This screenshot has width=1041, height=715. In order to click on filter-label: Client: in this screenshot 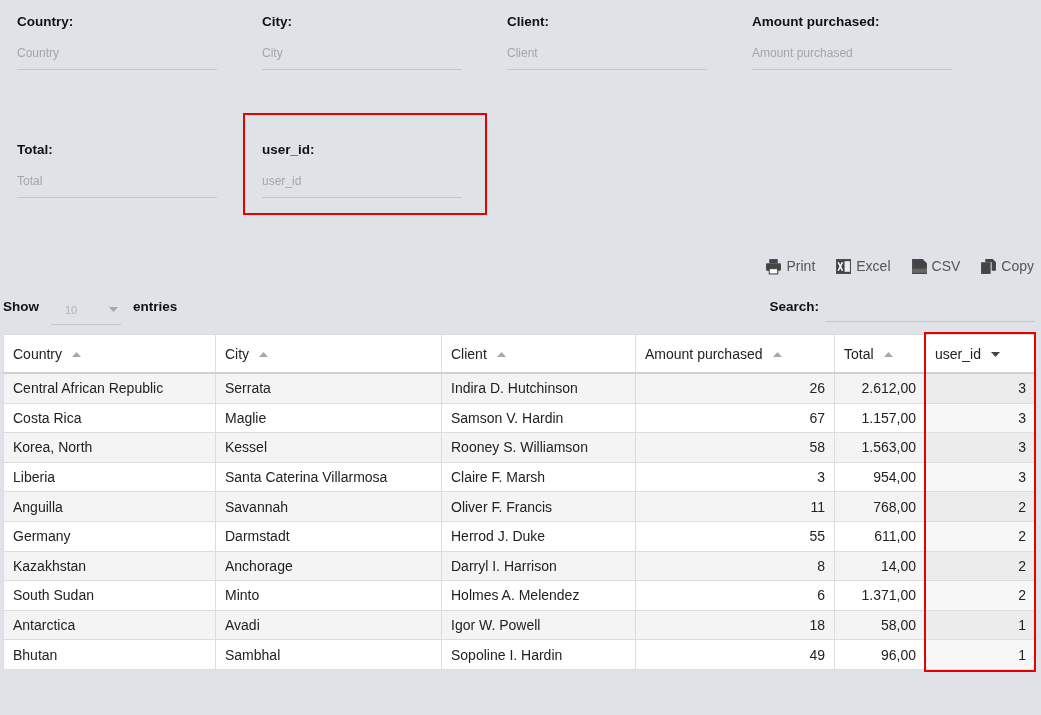, I will do `click(528, 21)`.